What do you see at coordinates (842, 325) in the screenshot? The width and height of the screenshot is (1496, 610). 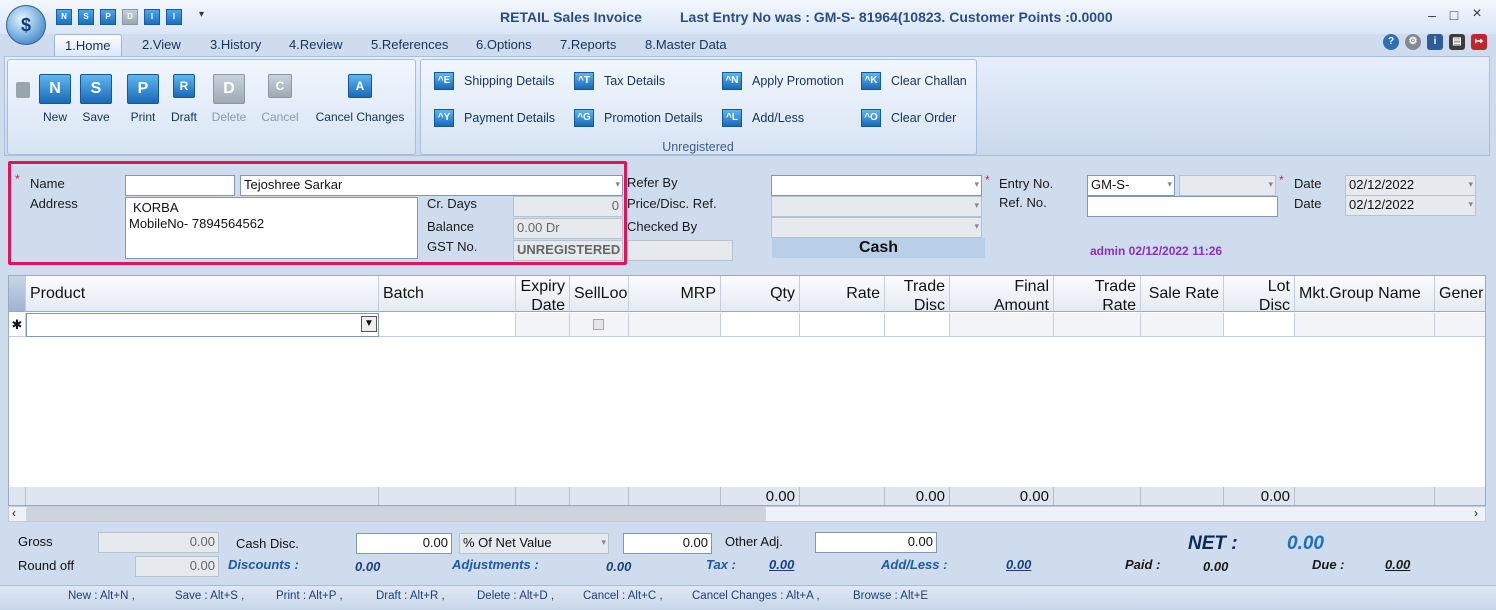 I see `rate-cell` at bounding box center [842, 325].